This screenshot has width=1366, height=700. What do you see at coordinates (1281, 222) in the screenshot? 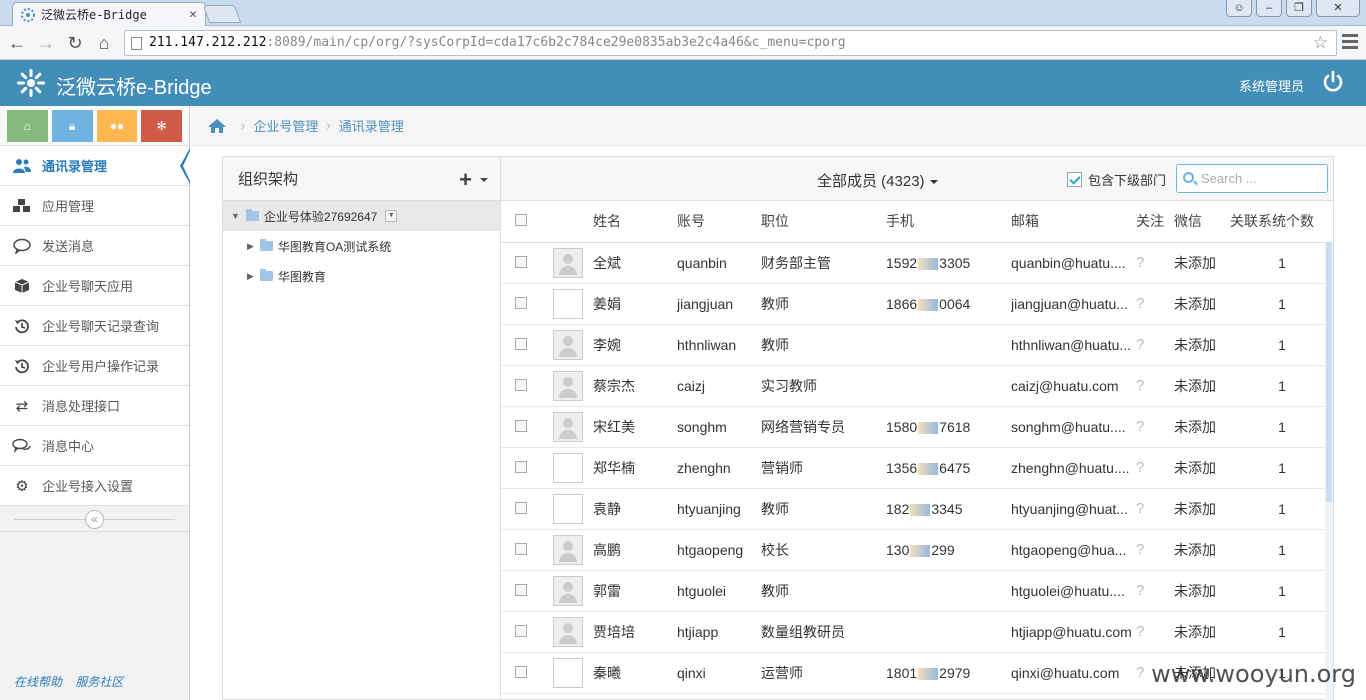
I see `column-header: 关联系统个数` at bounding box center [1281, 222].